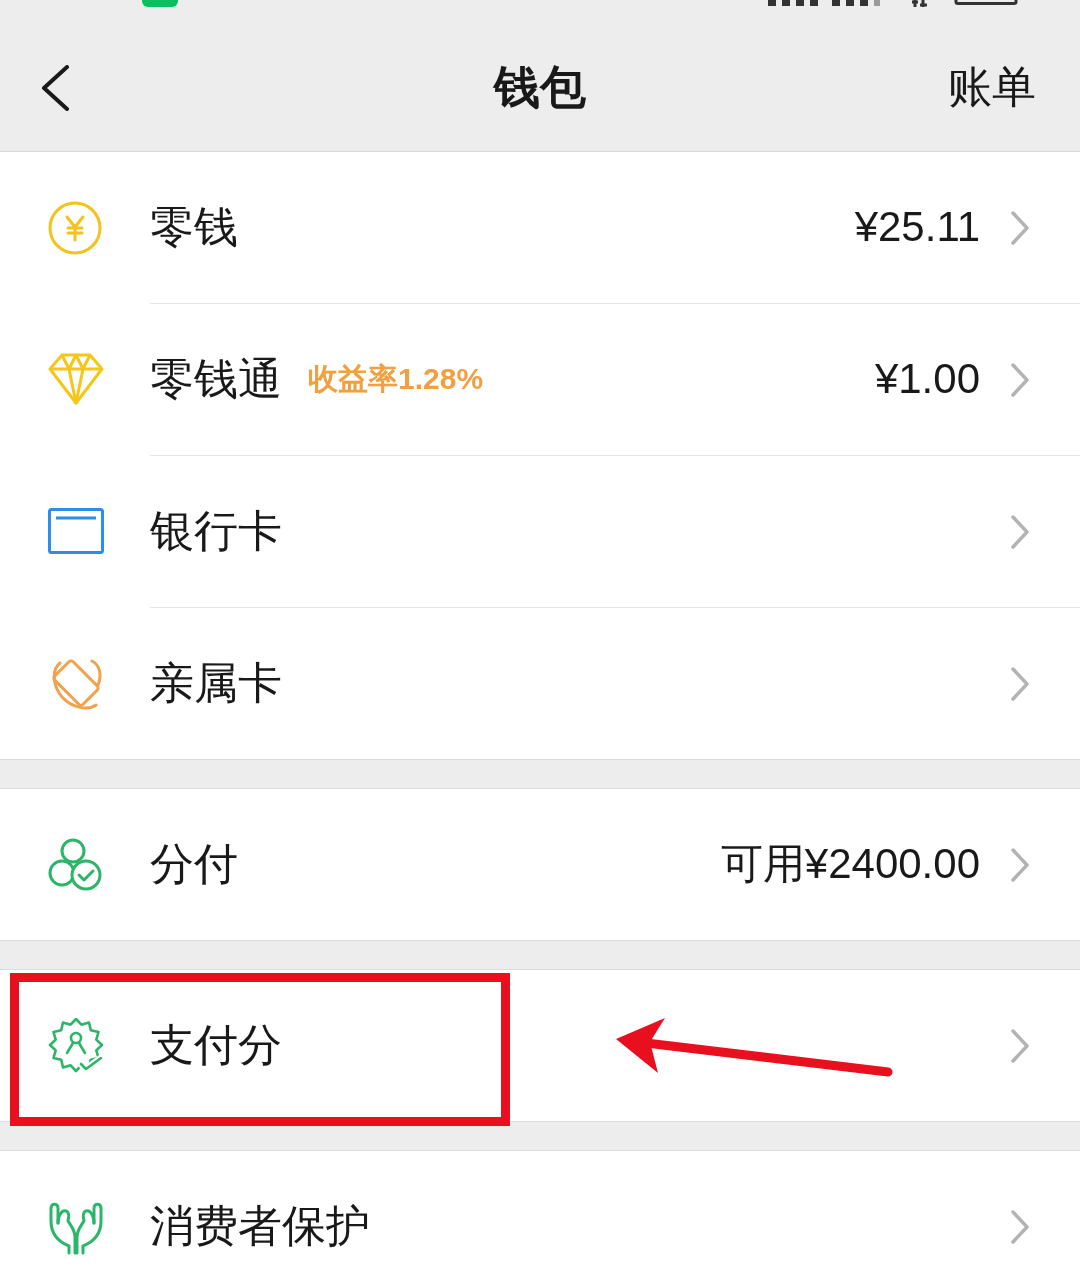 The image size is (1080, 1276). I want to click on item-value: ¥25.11, so click(917, 227).